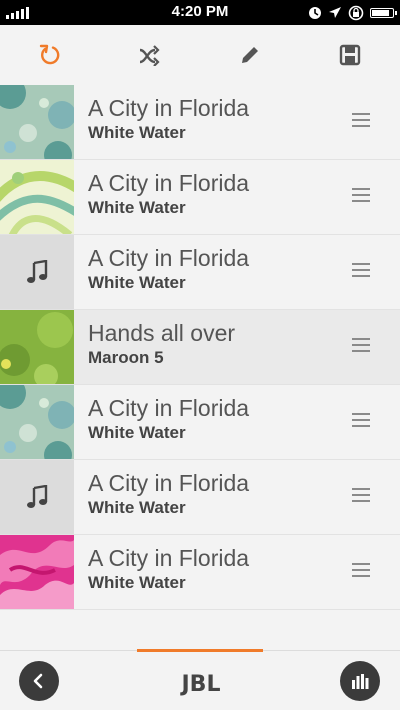 The height and width of the screenshot is (710, 400). I want to click on battery-icon, so click(383, 12).